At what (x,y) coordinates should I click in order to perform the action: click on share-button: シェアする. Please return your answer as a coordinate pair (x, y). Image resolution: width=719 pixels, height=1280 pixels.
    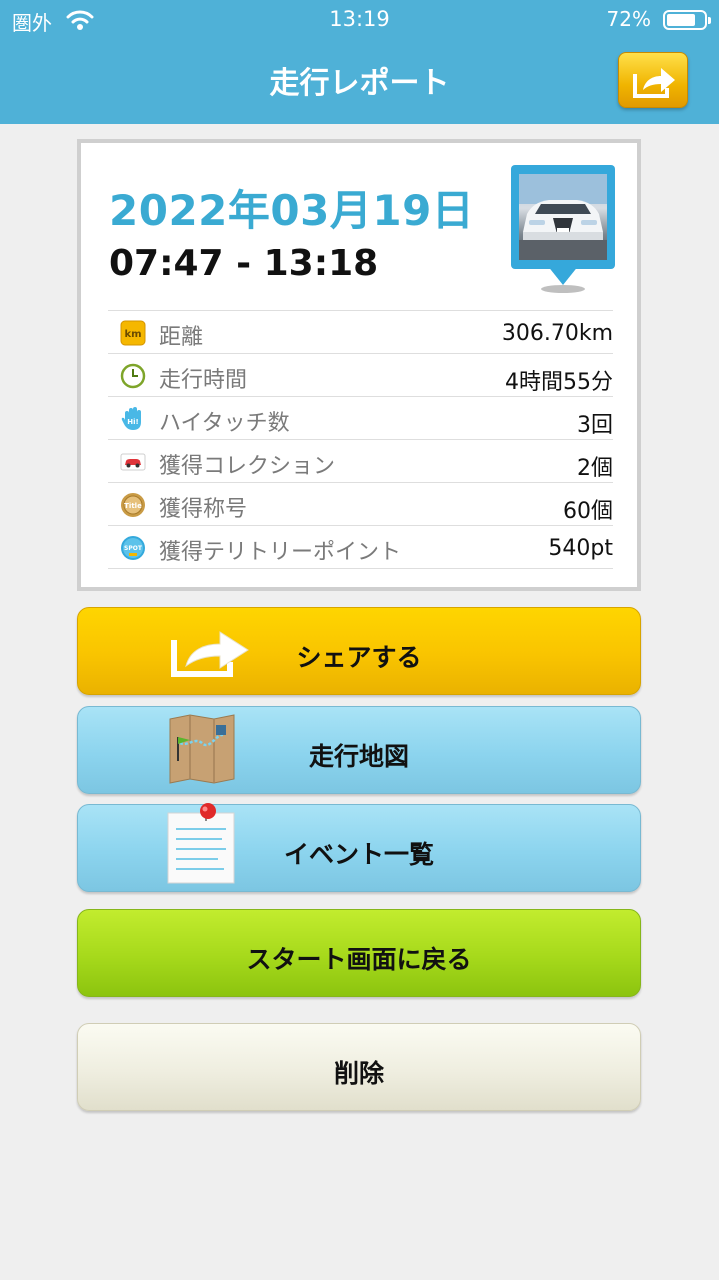
    Looking at the image, I should click on (359, 651).